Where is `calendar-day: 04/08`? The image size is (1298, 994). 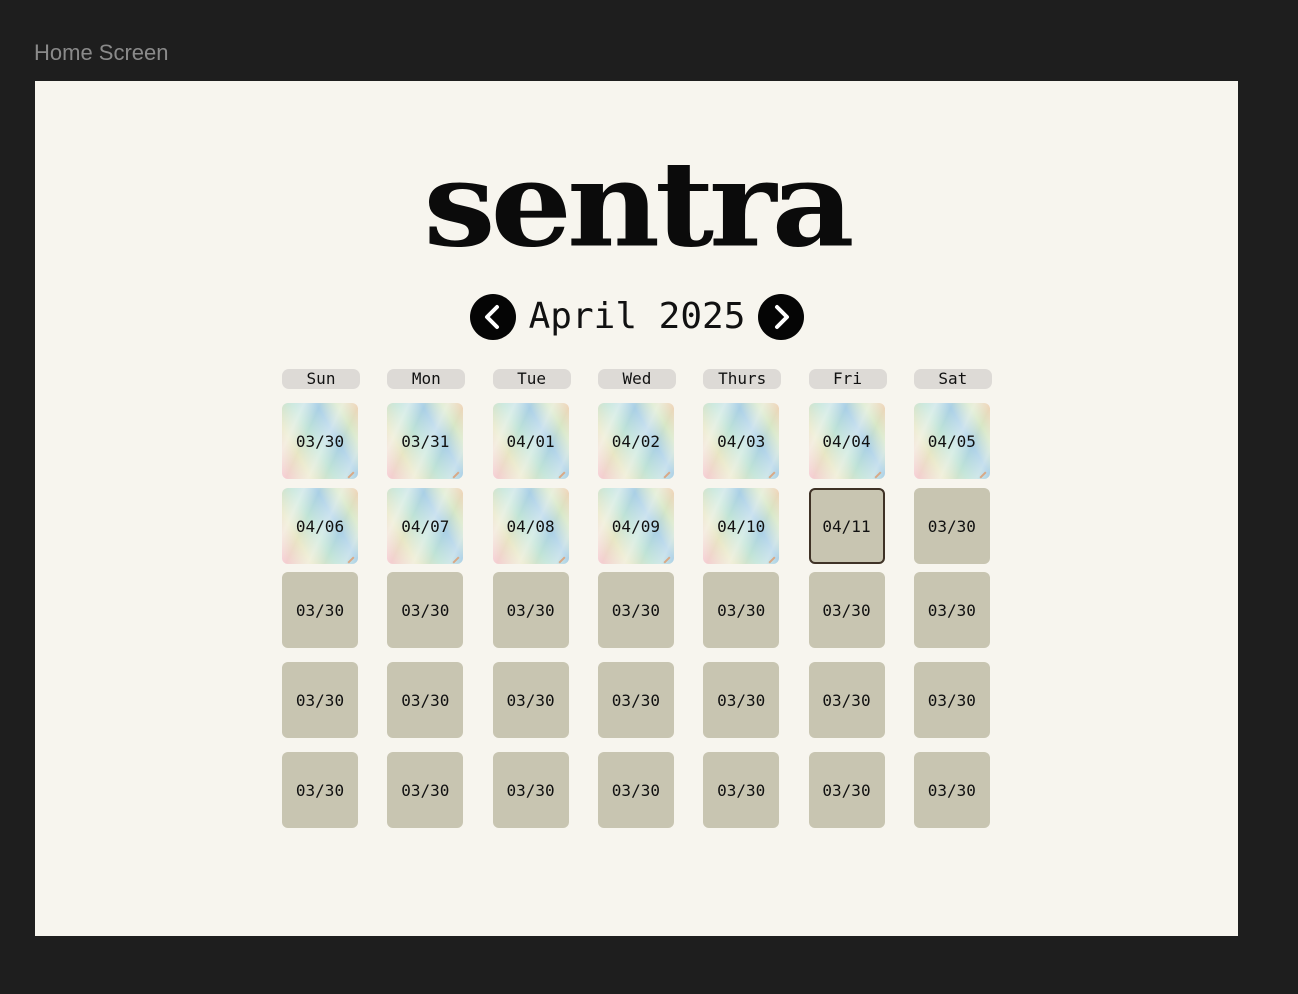 calendar-day: 04/08 is located at coordinates (530, 526).